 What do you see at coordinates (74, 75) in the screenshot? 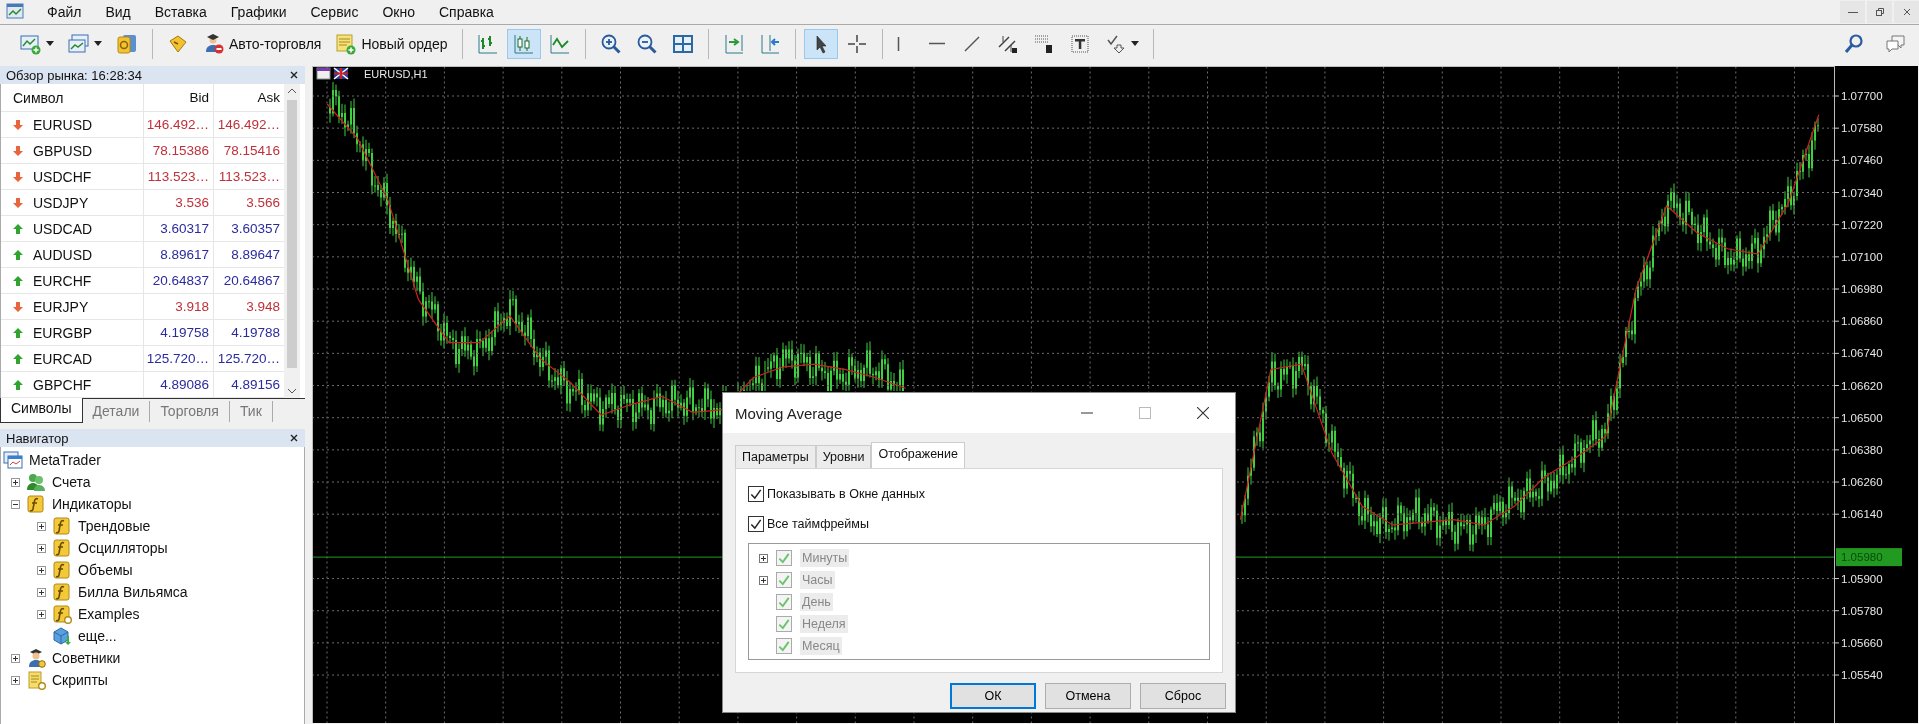
I see `panel-title: Обзор рынка: 16:28:34` at bounding box center [74, 75].